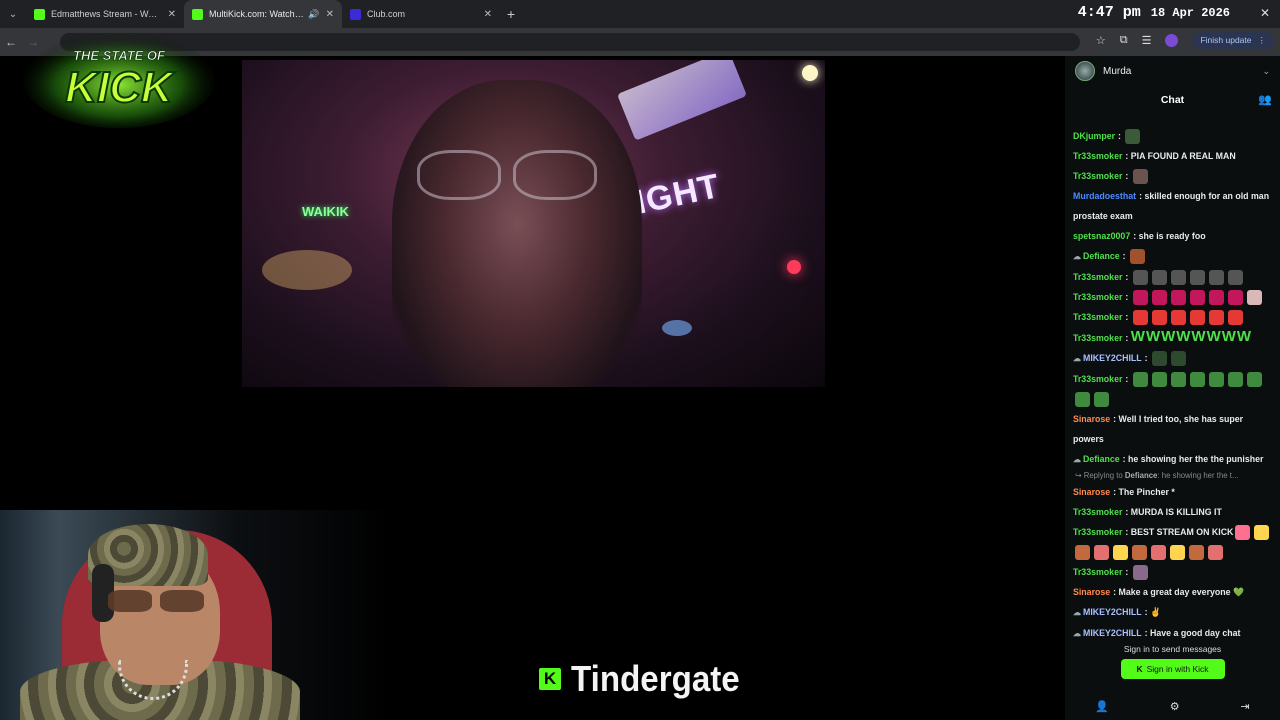 This screenshot has width=1280, height=720. I want to click on glasses, so click(507, 175).